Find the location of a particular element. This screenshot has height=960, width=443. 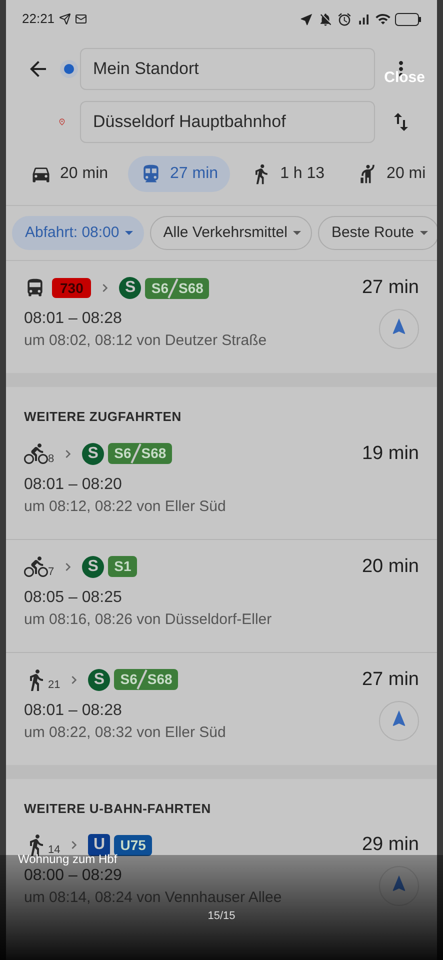

muted-bell-icon is located at coordinates (325, 19).